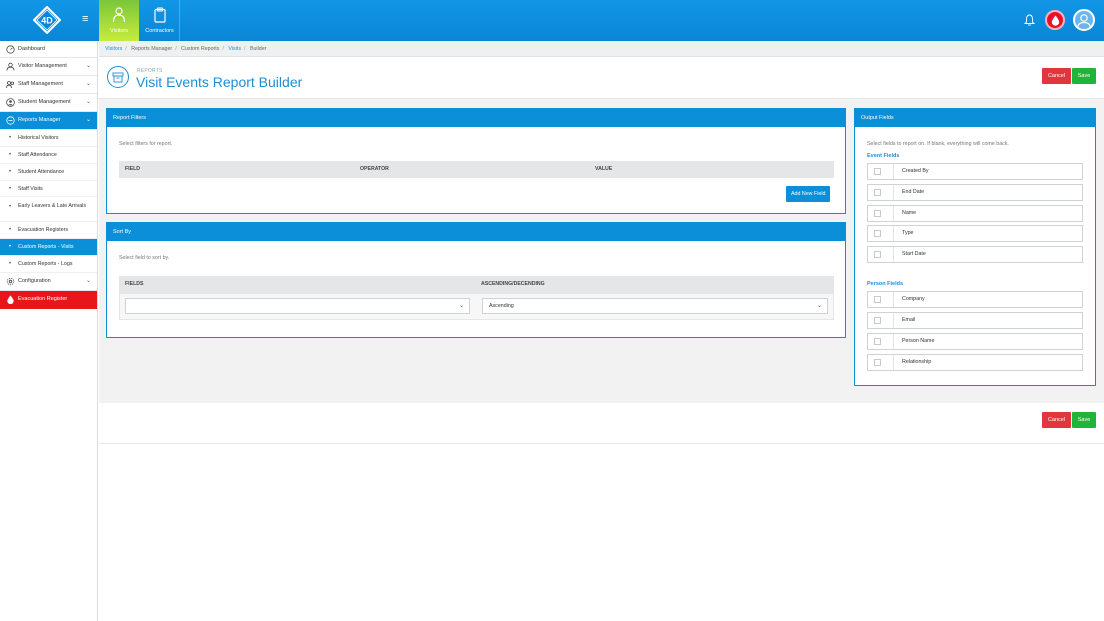 The width and height of the screenshot is (1104, 621). I want to click on output-field-label: Relationship, so click(917, 362).